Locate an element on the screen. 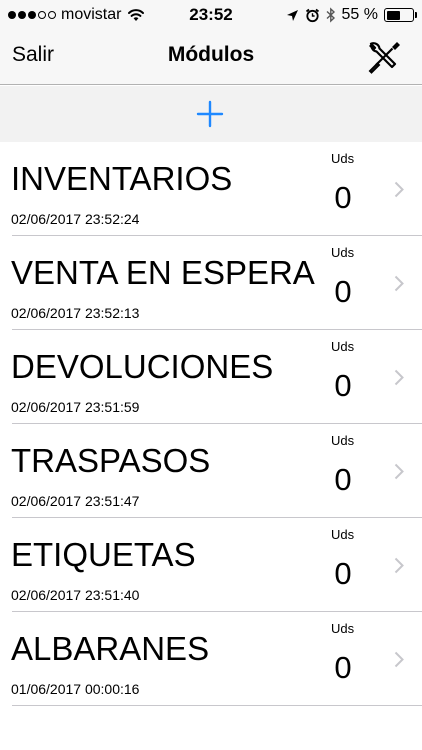  battery-icon is located at coordinates (400, 15).